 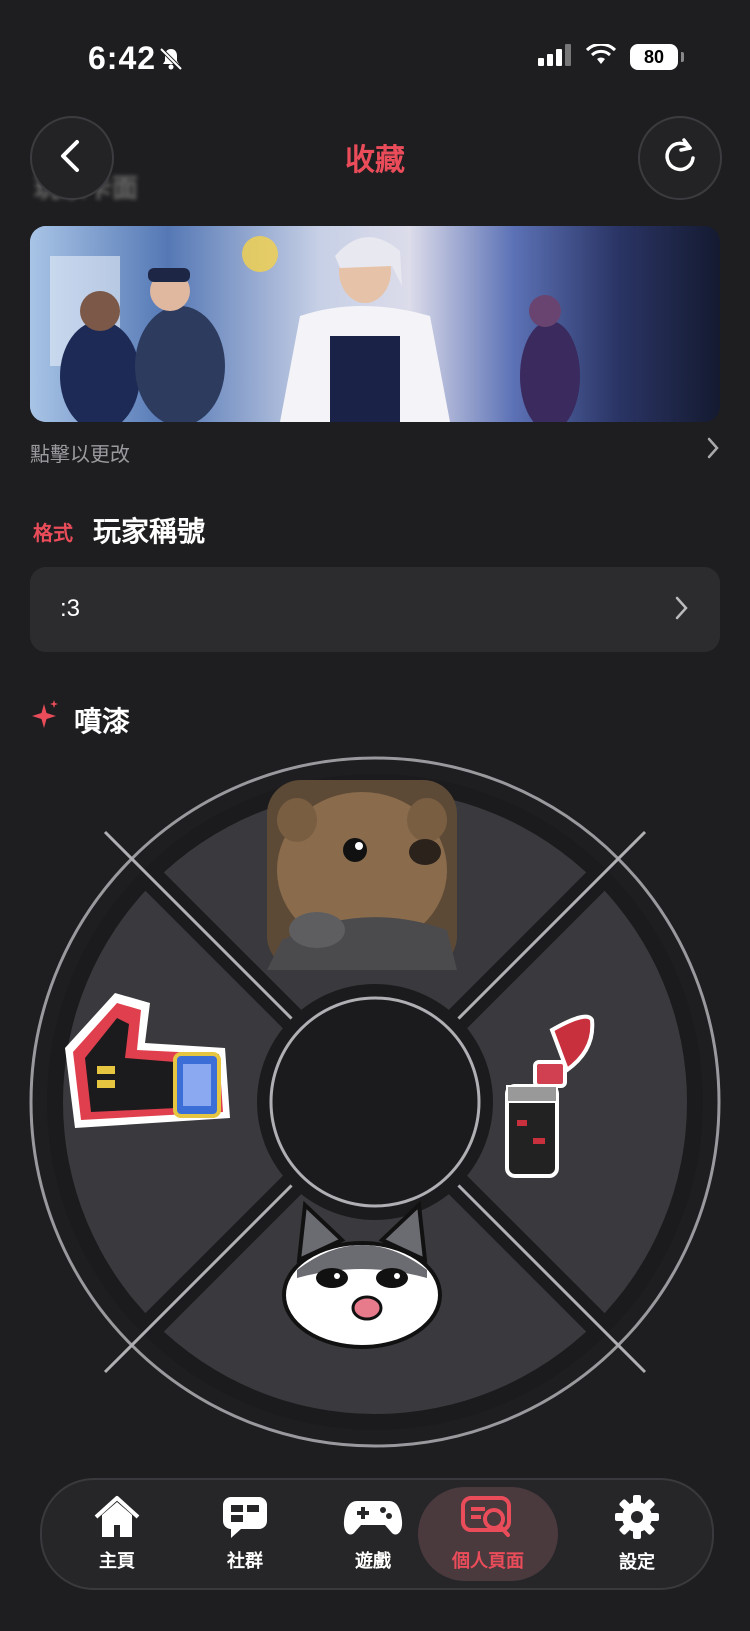 I want to click on nav-label: 個人頁面, so click(x=488, y=1561).